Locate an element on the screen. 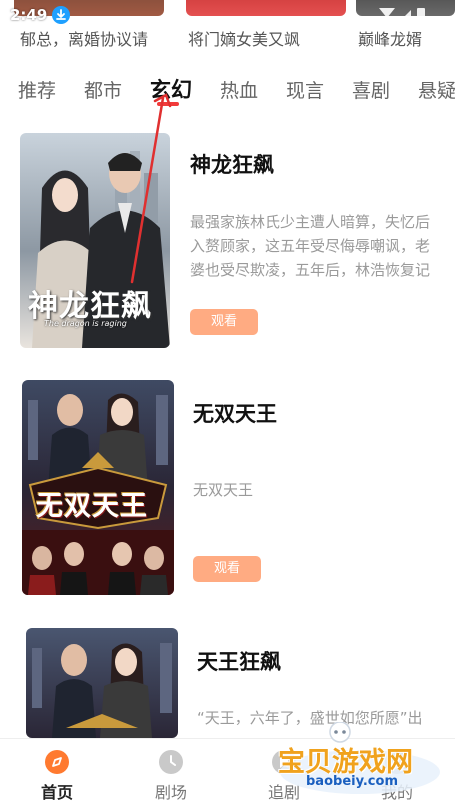  drama-poster: 无双天王 is located at coordinates (98, 487).